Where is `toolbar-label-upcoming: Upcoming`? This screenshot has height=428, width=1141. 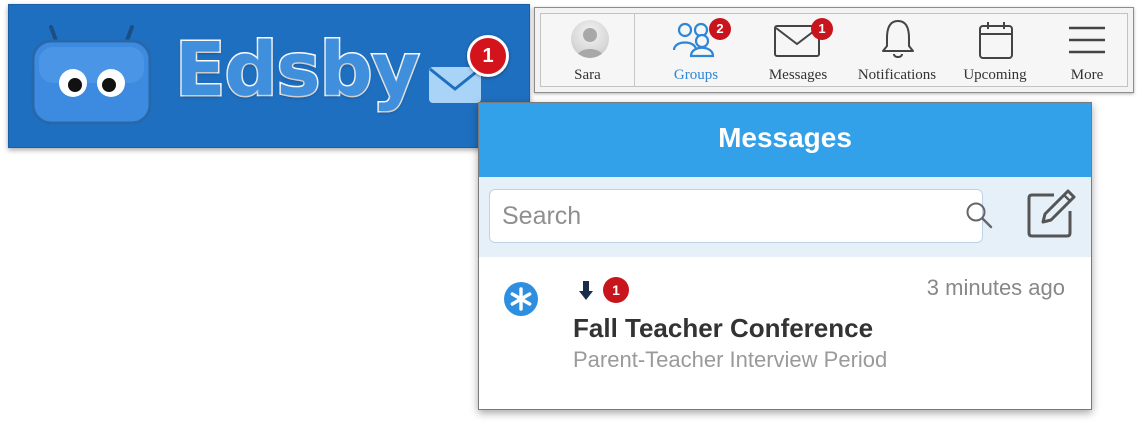 toolbar-label-upcoming: Upcoming is located at coordinates (995, 75).